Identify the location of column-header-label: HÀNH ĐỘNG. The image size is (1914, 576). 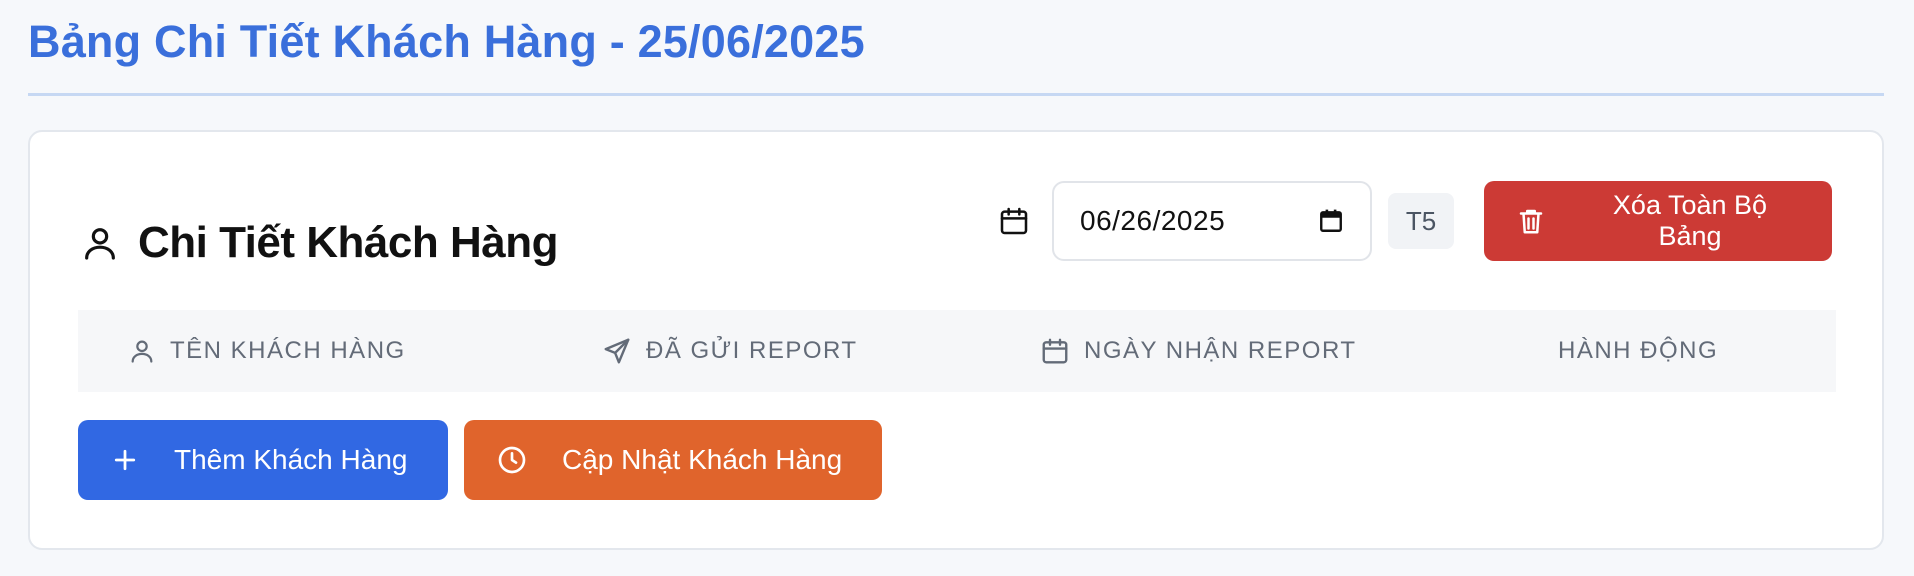
(1638, 350).